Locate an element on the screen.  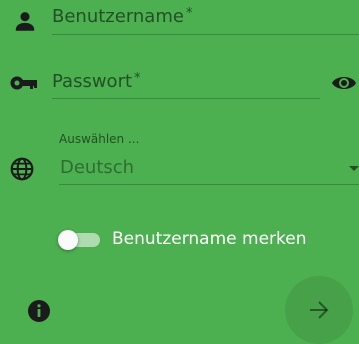
key-icon is located at coordinates (23, 83).